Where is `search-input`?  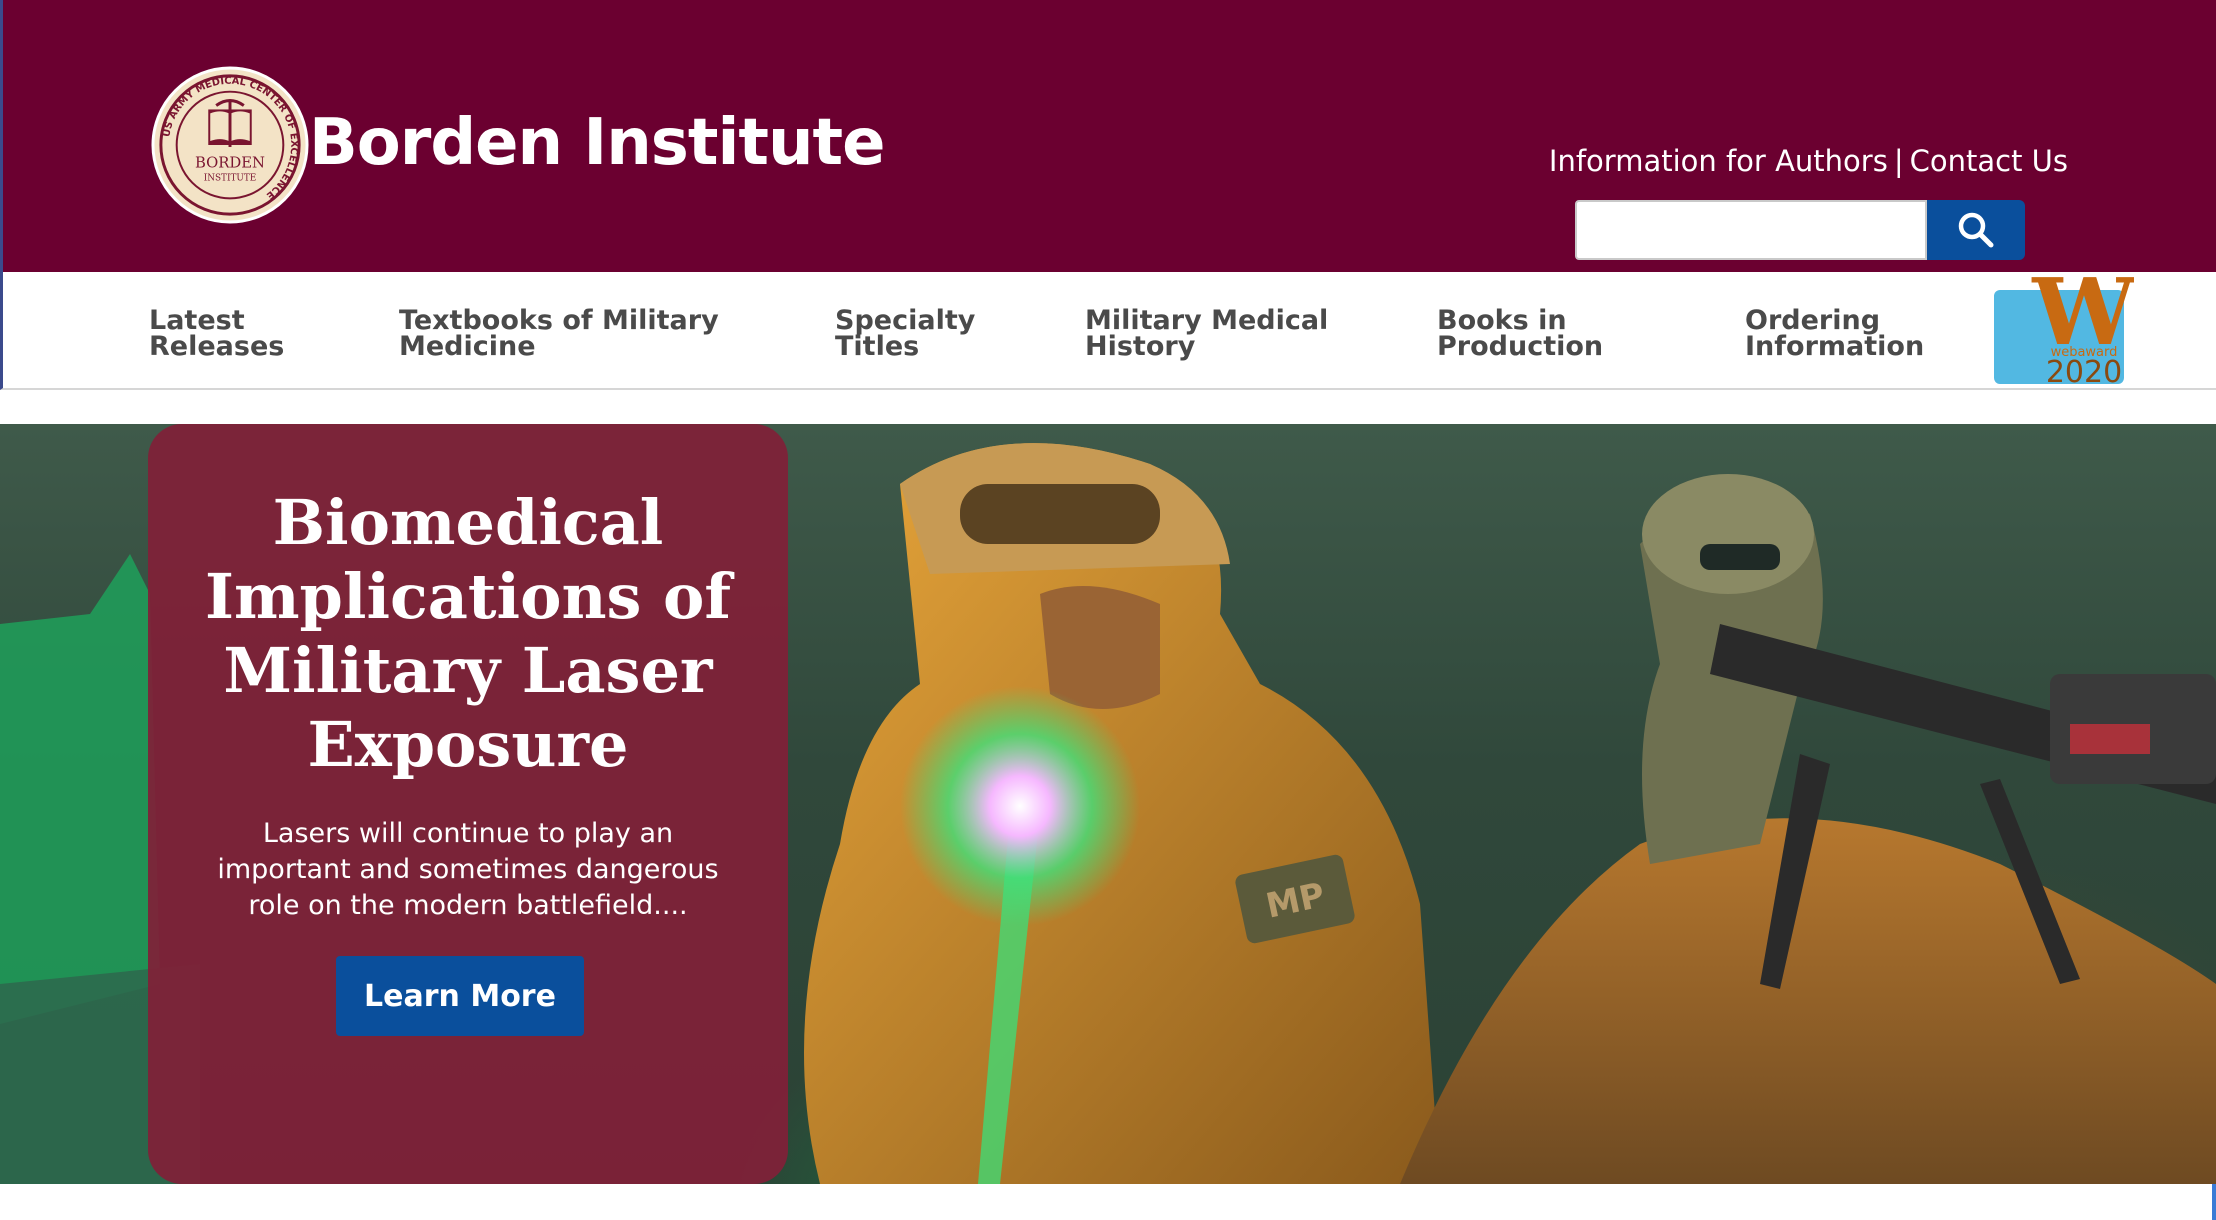 search-input is located at coordinates (1751, 230).